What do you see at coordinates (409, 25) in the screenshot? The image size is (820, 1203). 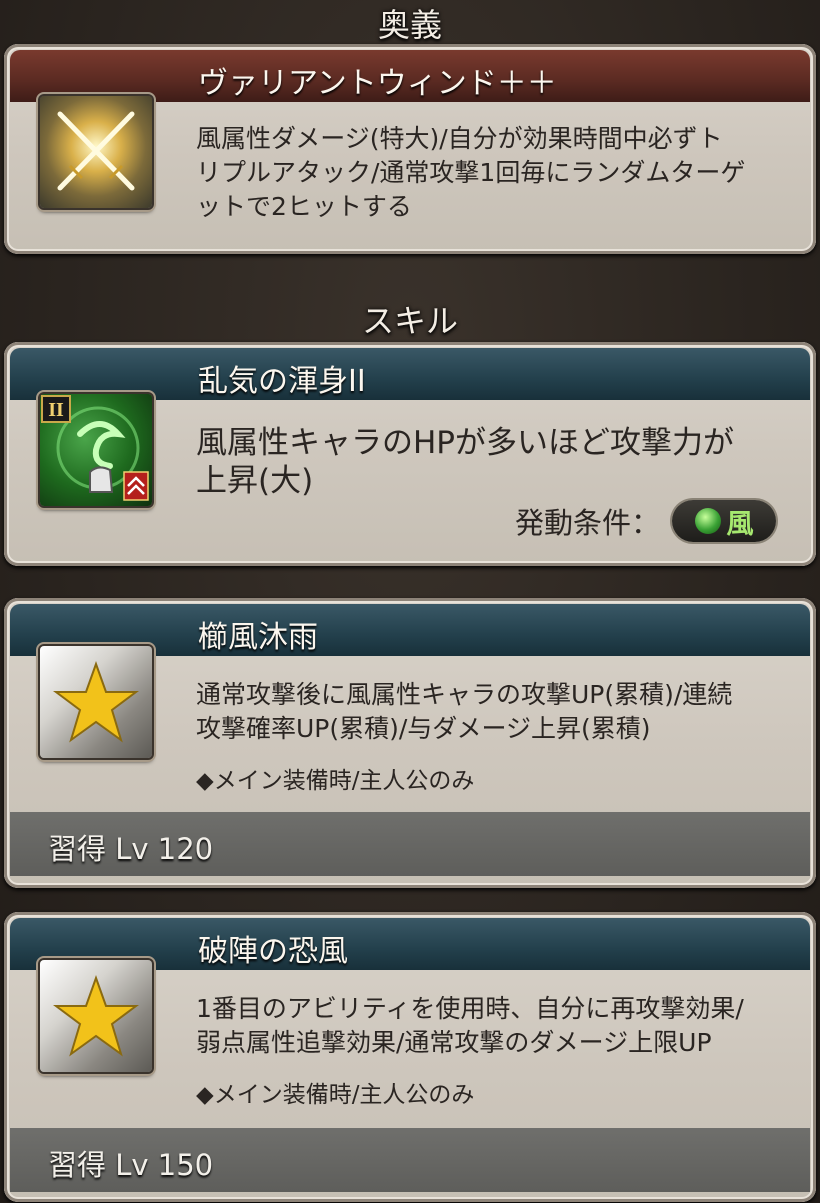 I see `ougi-section-title: 奥義` at bounding box center [409, 25].